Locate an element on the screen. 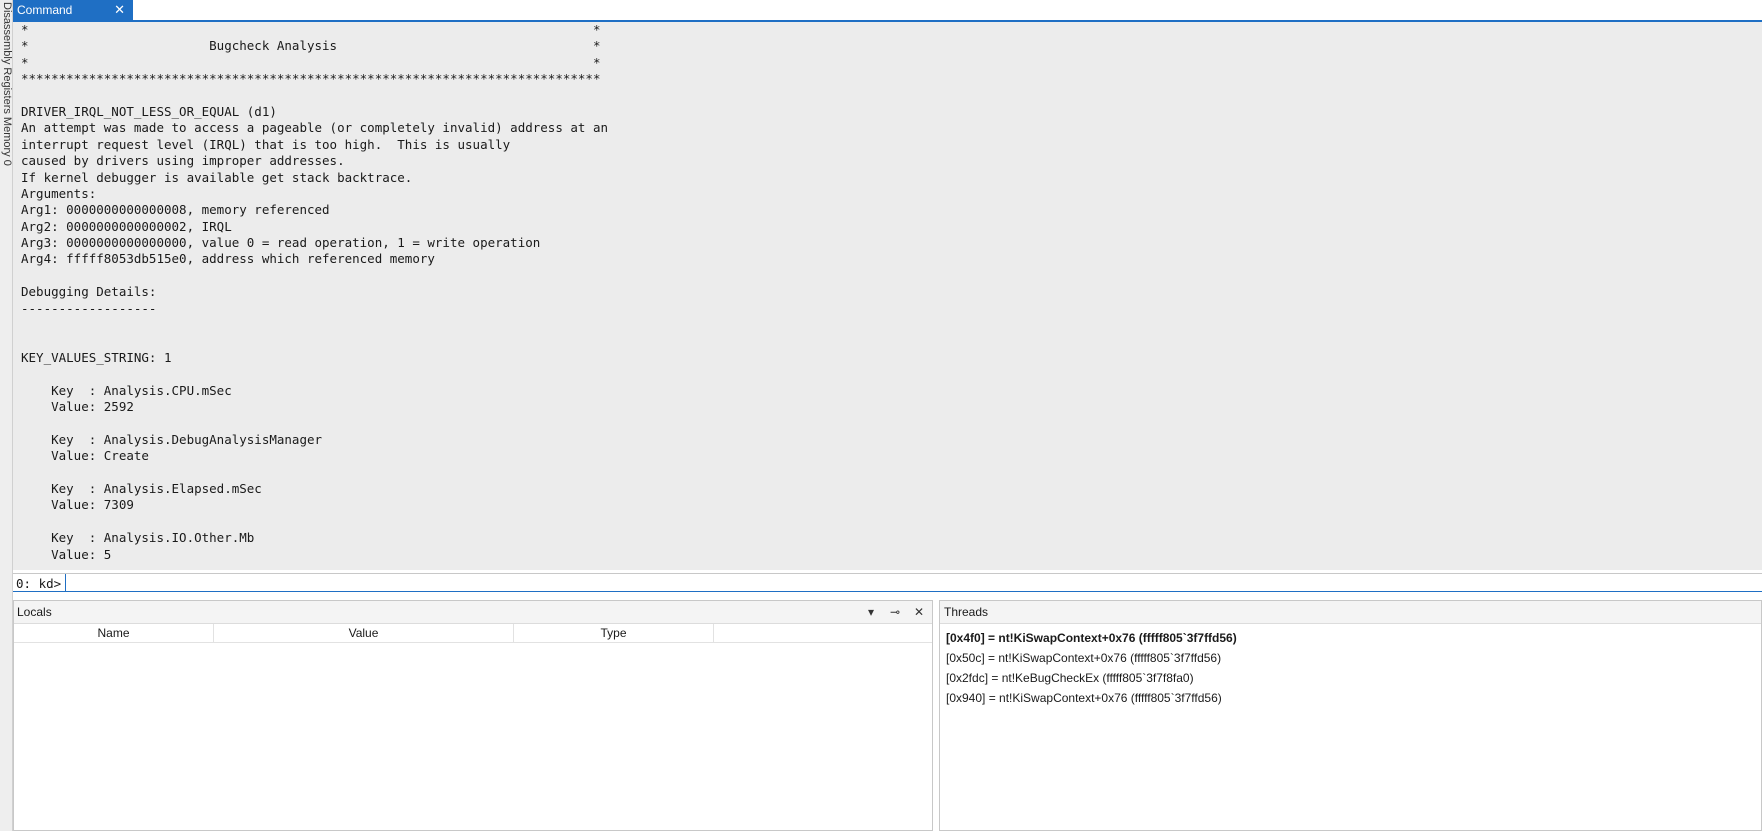 This screenshot has width=1762, height=831. locals-header-buttons: ▾ ⊸ ✕ is located at coordinates (895, 612).